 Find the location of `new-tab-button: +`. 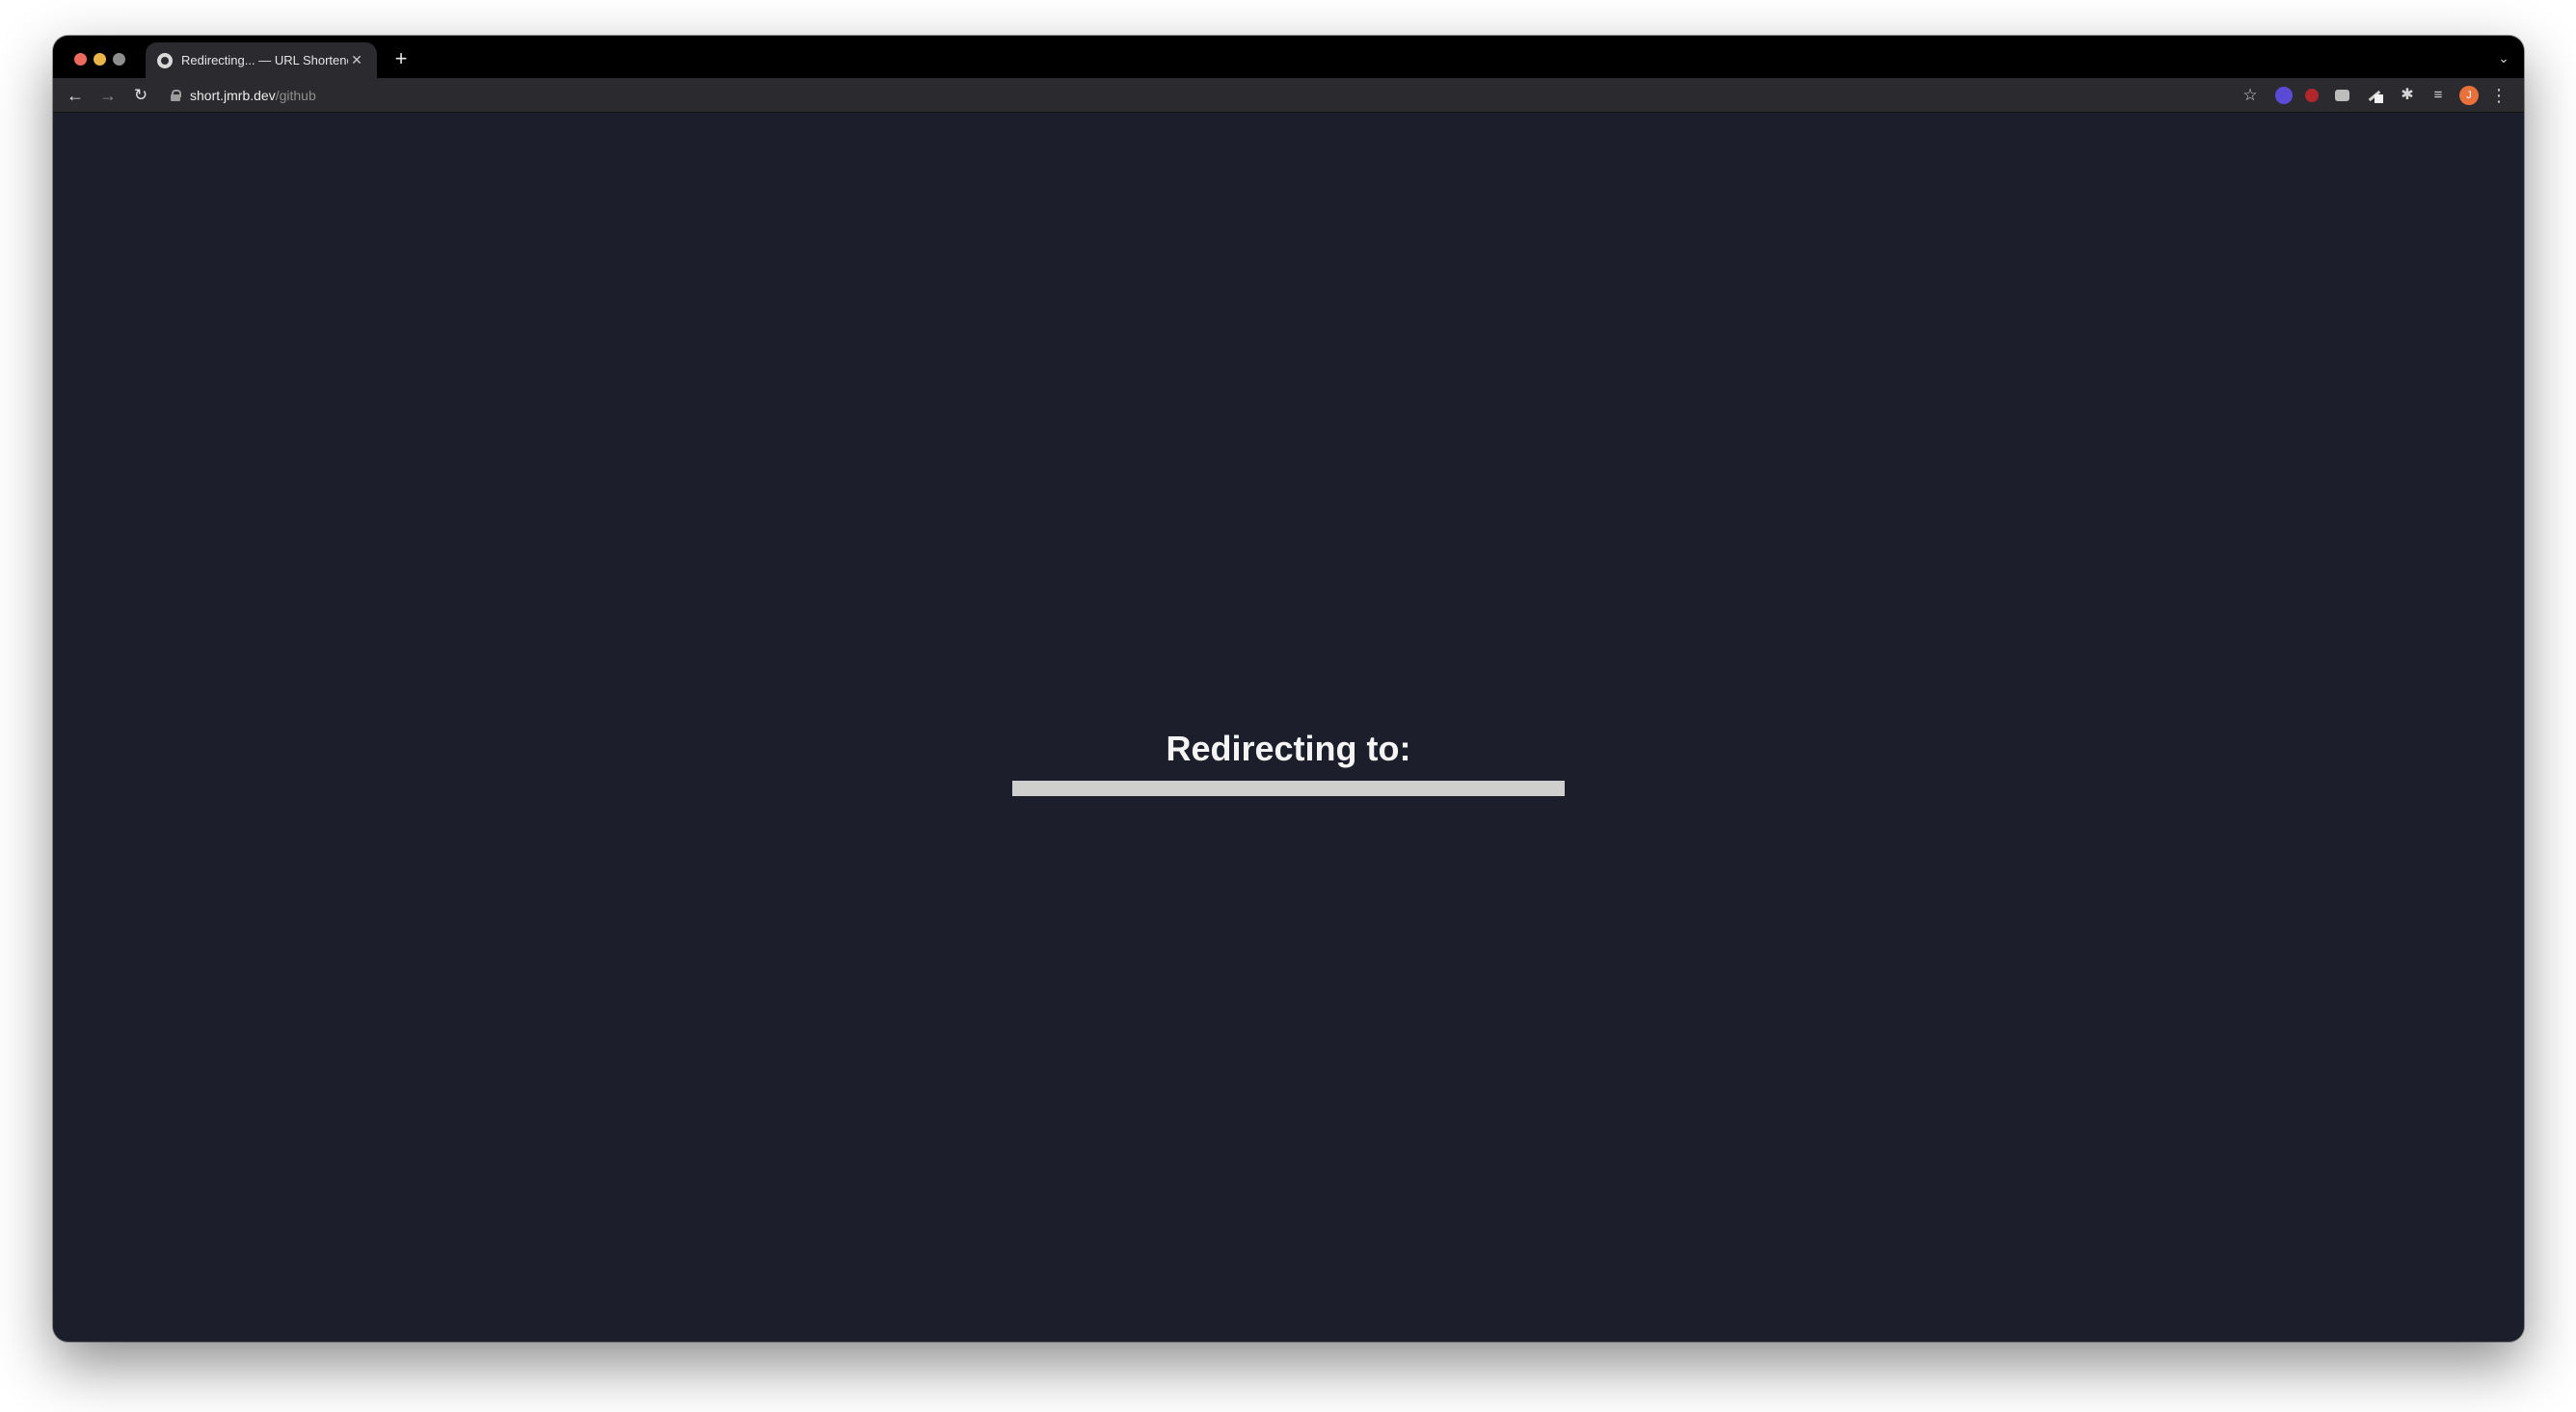

new-tab-button: + is located at coordinates (402, 58).